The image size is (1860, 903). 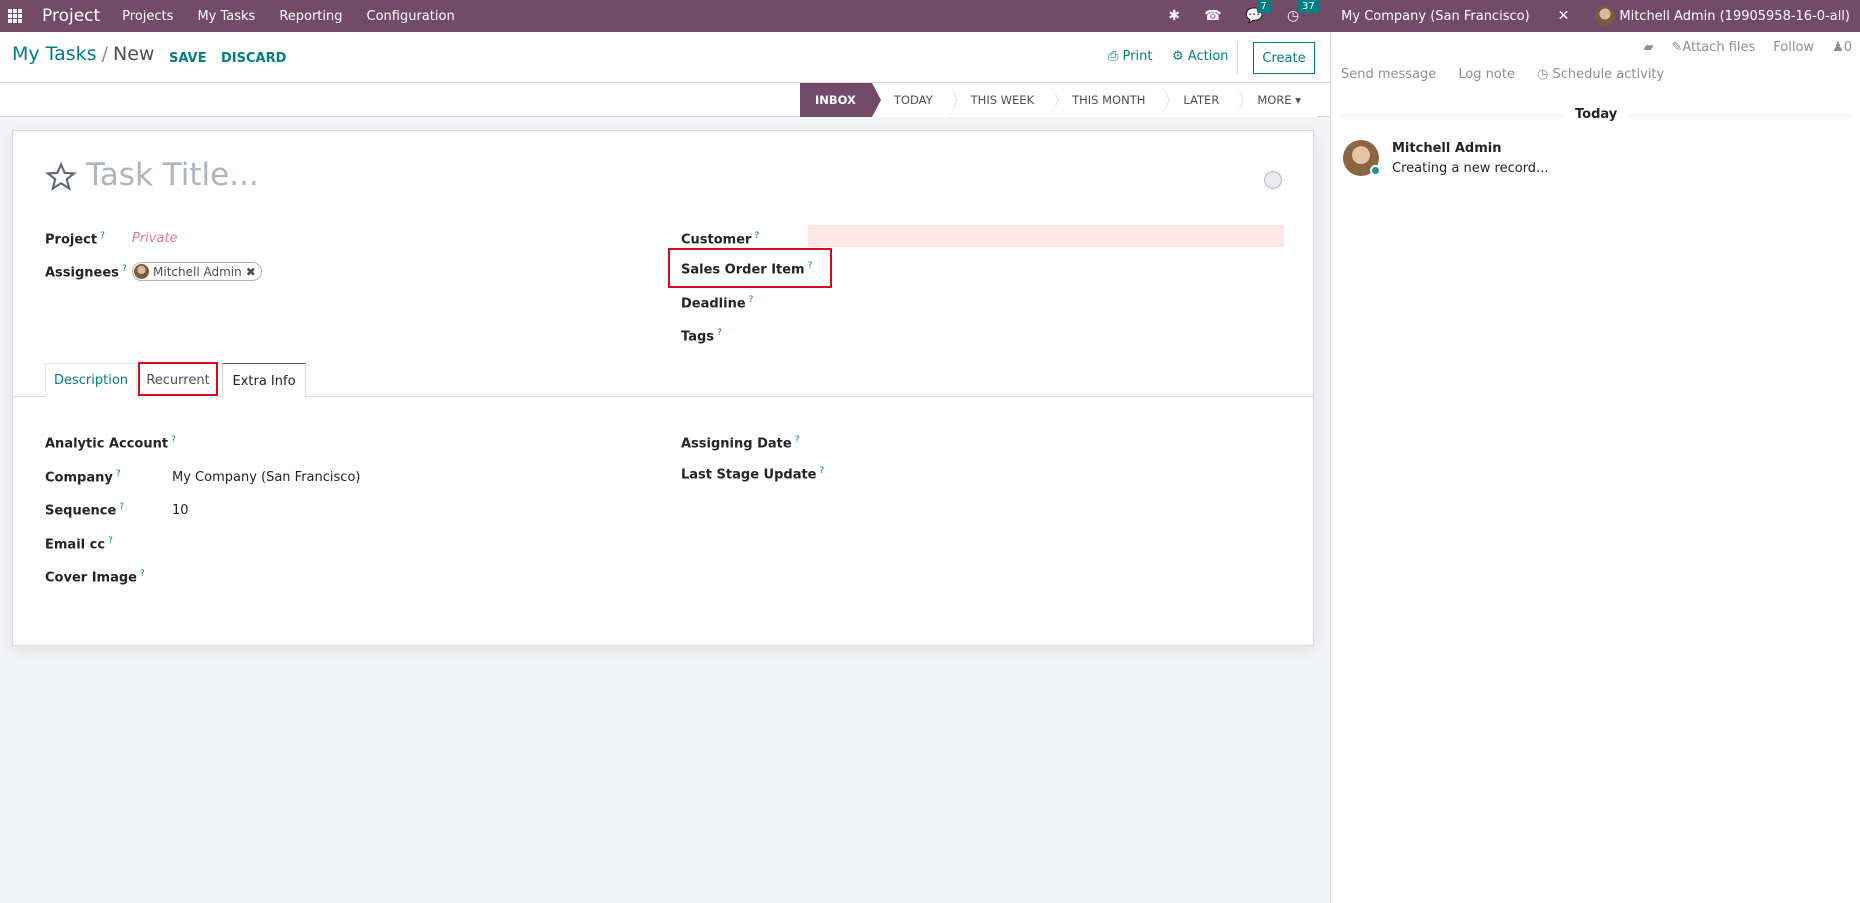 What do you see at coordinates (54, 54) in the screenshot?
I see `breadcrumb-parent: My Tasks` at bounding box center [54, 54].